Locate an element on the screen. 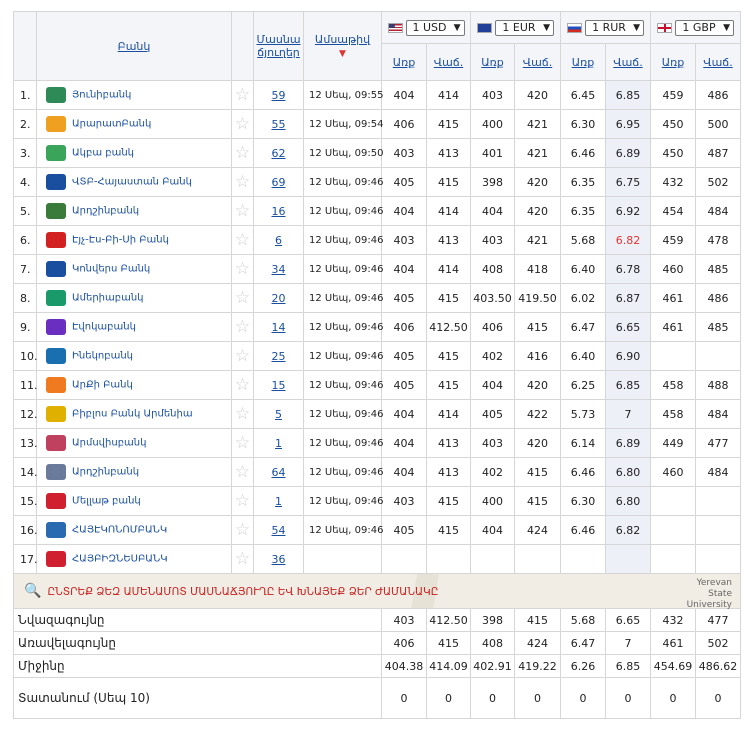 This screenshot has width=752, height=743. bank-cell: Մելլաթ բանկ is located at coordinates (134, 501).